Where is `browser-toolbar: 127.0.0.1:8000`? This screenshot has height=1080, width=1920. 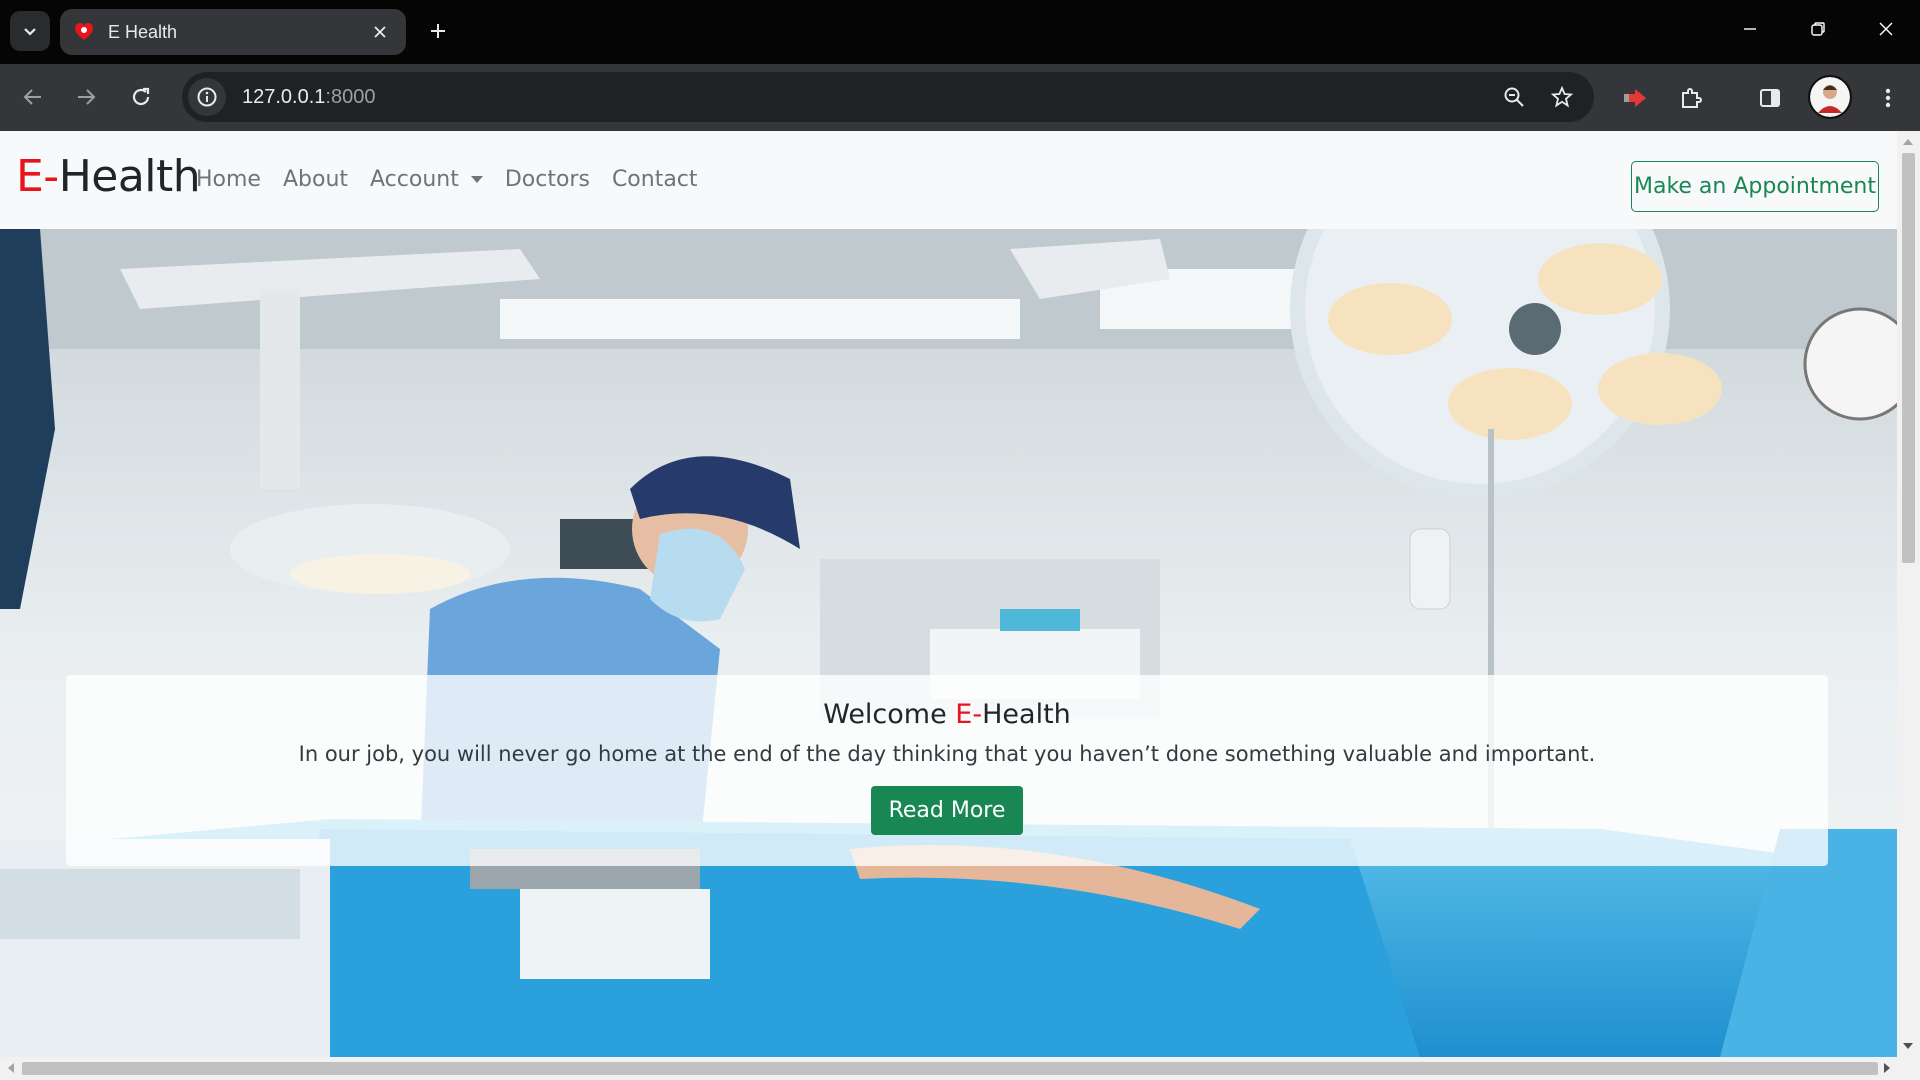
browser-toolbar: 127.0.0.1:8000 is located at coordinates (960, 97).